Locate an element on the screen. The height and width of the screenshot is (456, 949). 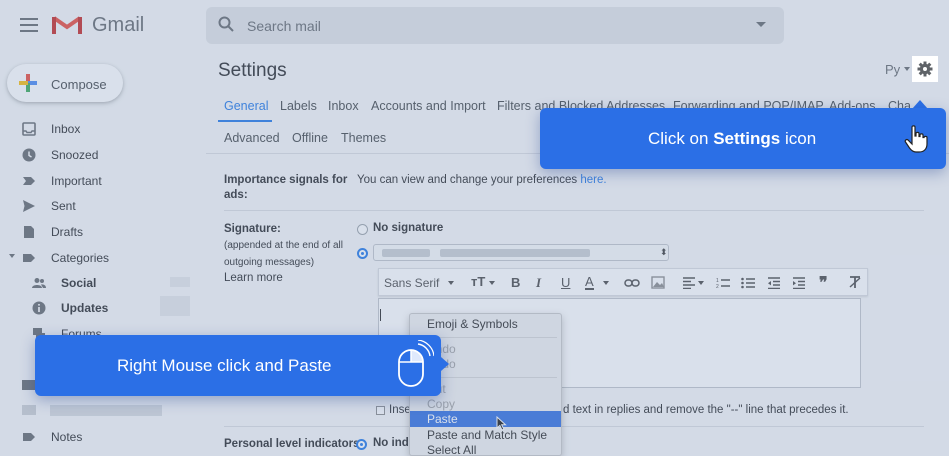
settings-gear-spotlight is located at coordinates (925, 69).